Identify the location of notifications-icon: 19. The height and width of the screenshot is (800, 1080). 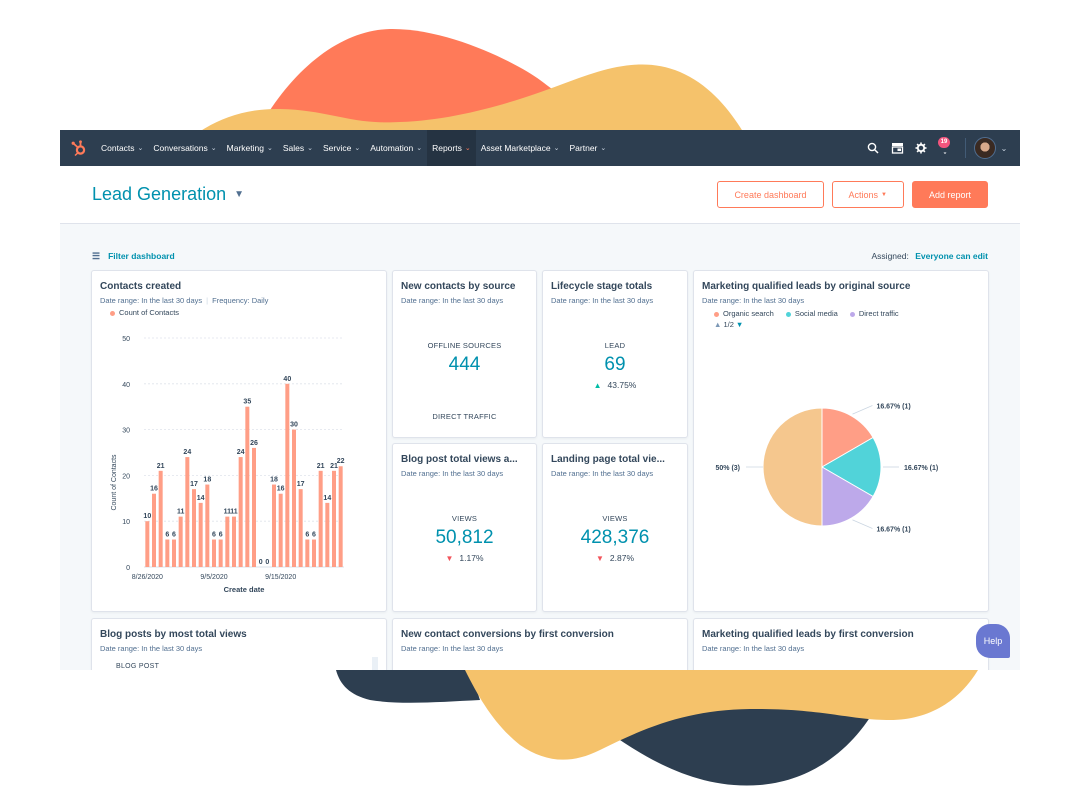
(945, 148).